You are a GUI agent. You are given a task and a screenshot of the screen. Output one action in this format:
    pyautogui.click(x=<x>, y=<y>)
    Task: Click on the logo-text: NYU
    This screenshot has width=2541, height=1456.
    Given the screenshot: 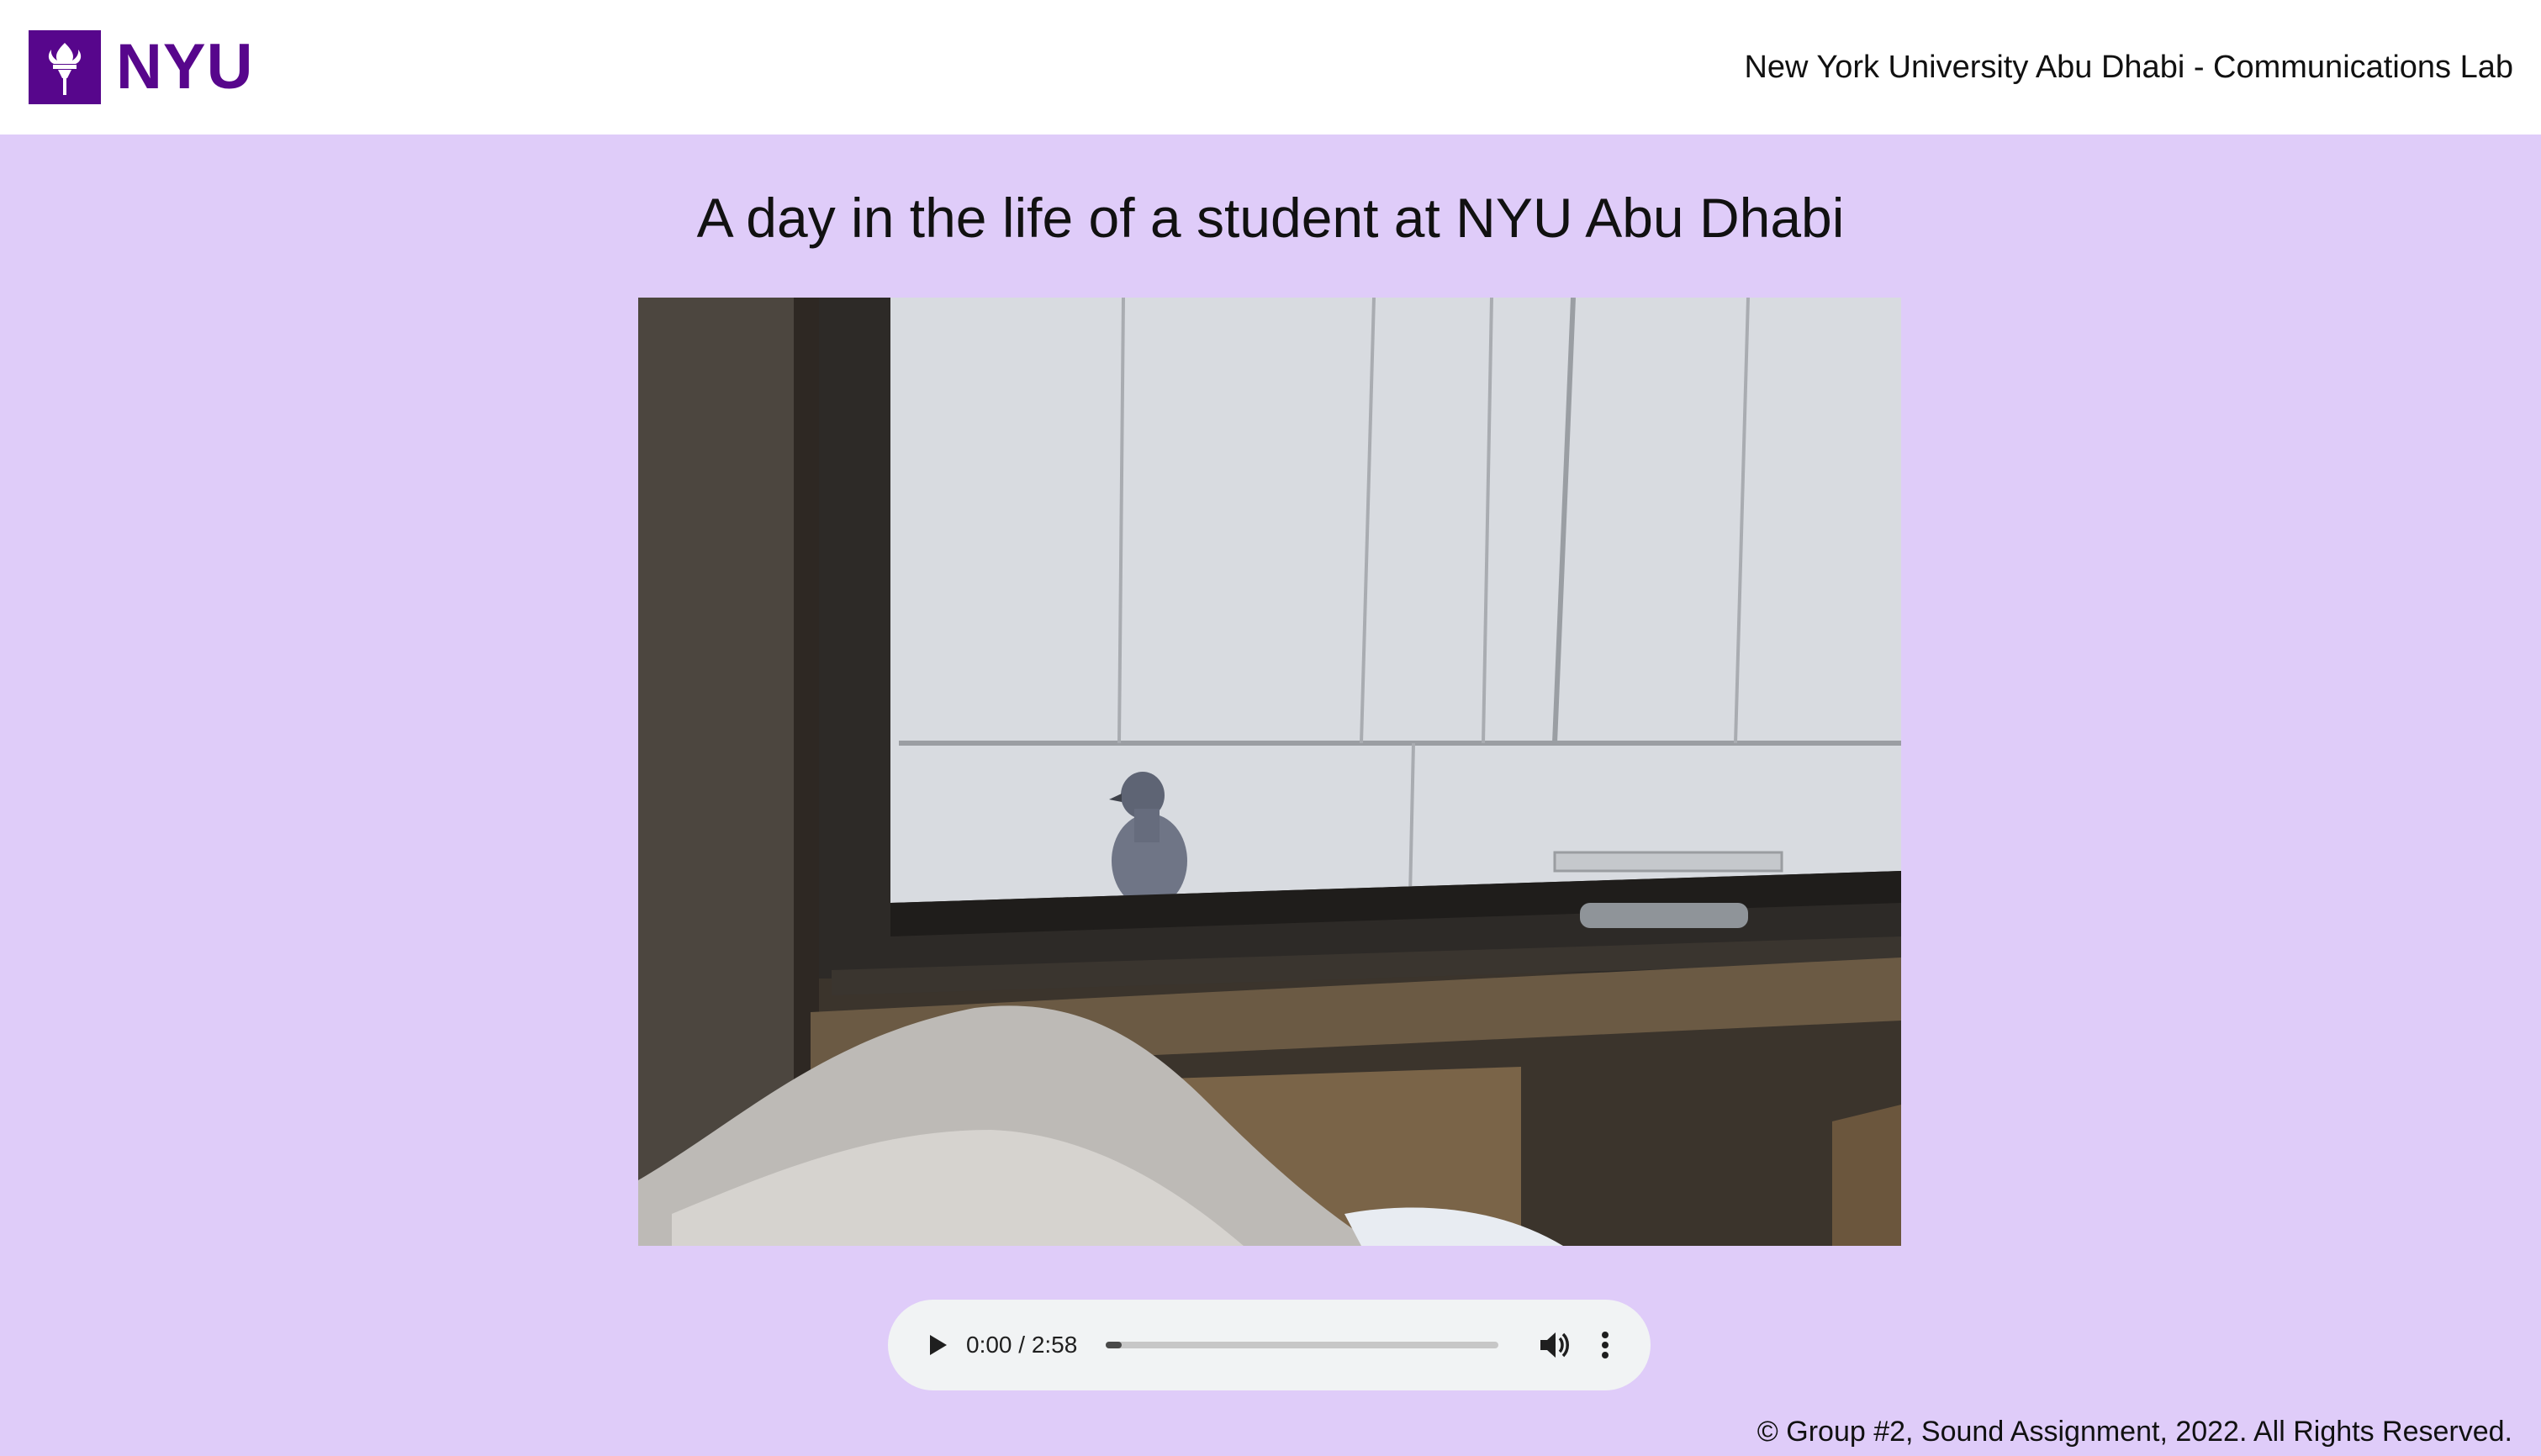 What is the action you would take?
    pyautogui.click(x=185, y=67)
    